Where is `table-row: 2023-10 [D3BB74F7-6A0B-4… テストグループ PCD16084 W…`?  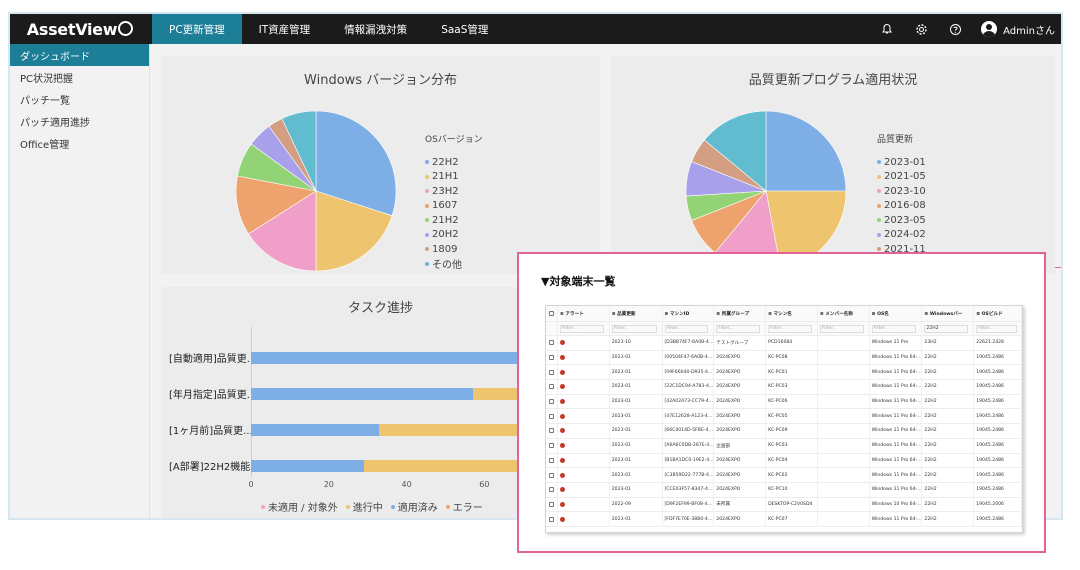
table-row: 2023-10 [D3BB74F7-6A0B-4… テストグループ PCD16084 W… is located at coordinates (784, 343).